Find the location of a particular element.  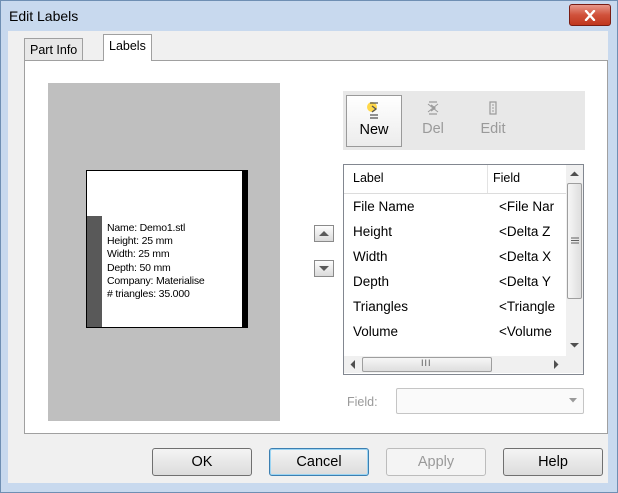

list-item: Volume <Volume is located at coordinates (455, 332).